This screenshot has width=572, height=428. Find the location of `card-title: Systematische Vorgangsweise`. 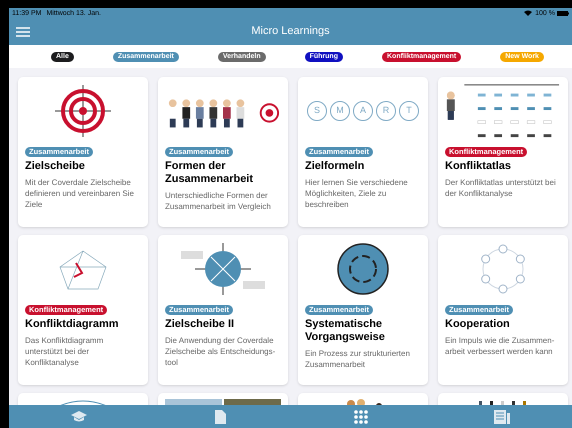

card-title: Systematische Vorgangsweise is located at coordinates (345, 331).